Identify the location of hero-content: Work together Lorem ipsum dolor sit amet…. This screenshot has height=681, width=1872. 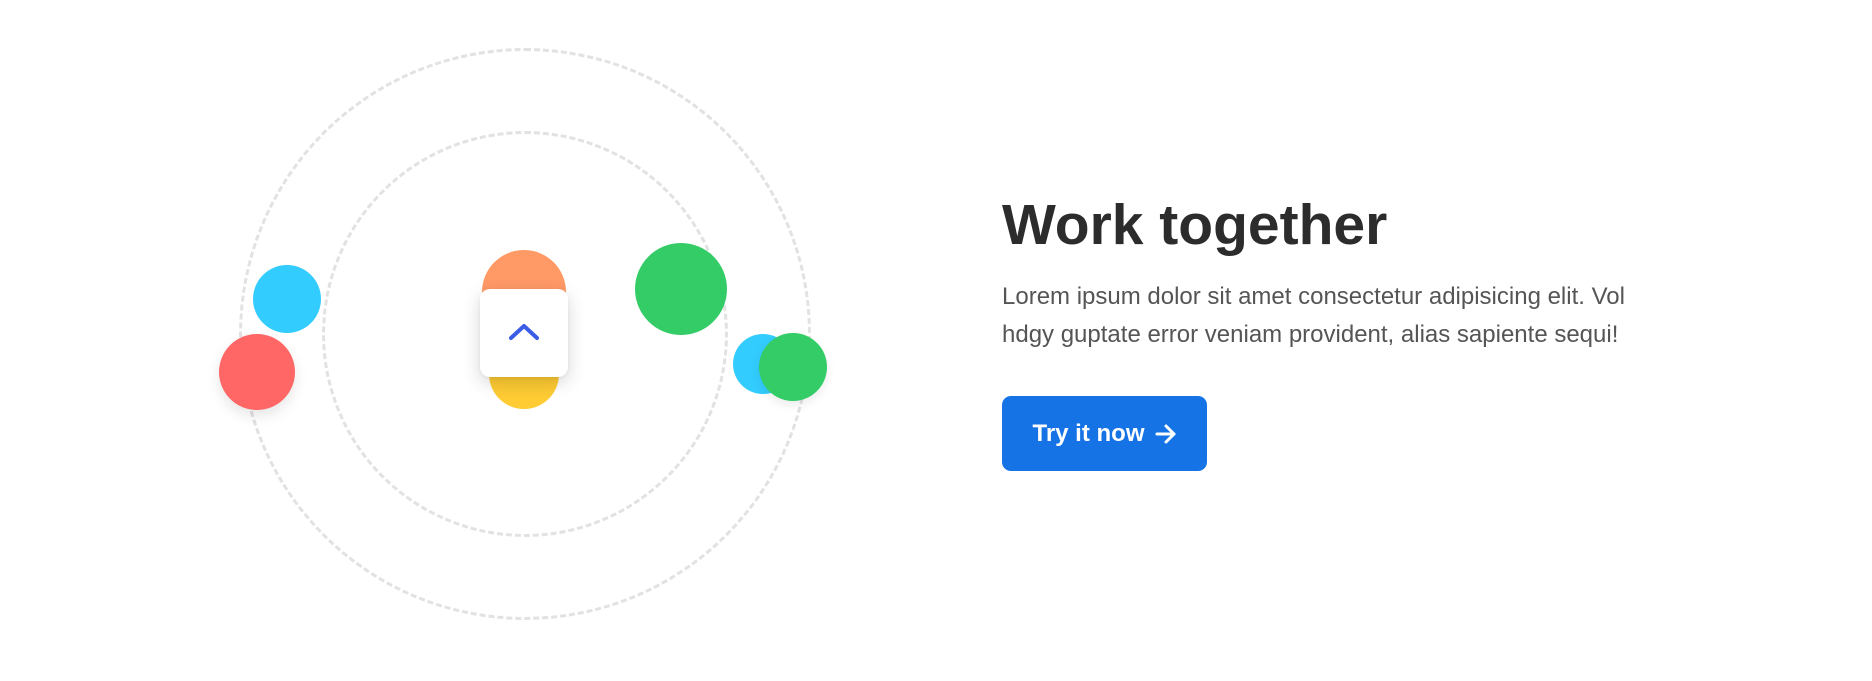
(1352, 272).